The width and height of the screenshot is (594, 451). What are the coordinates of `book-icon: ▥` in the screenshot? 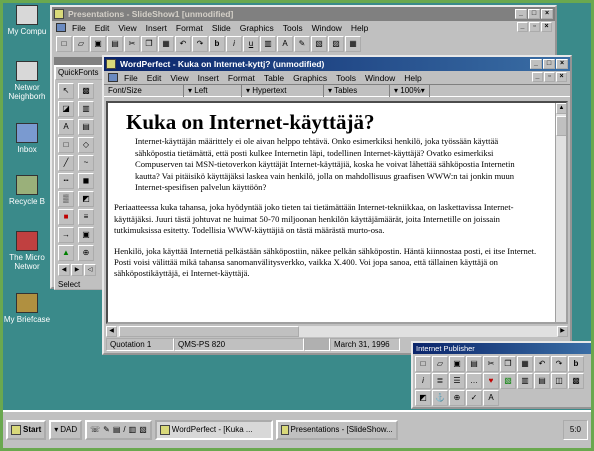 It's located at (133, 430).